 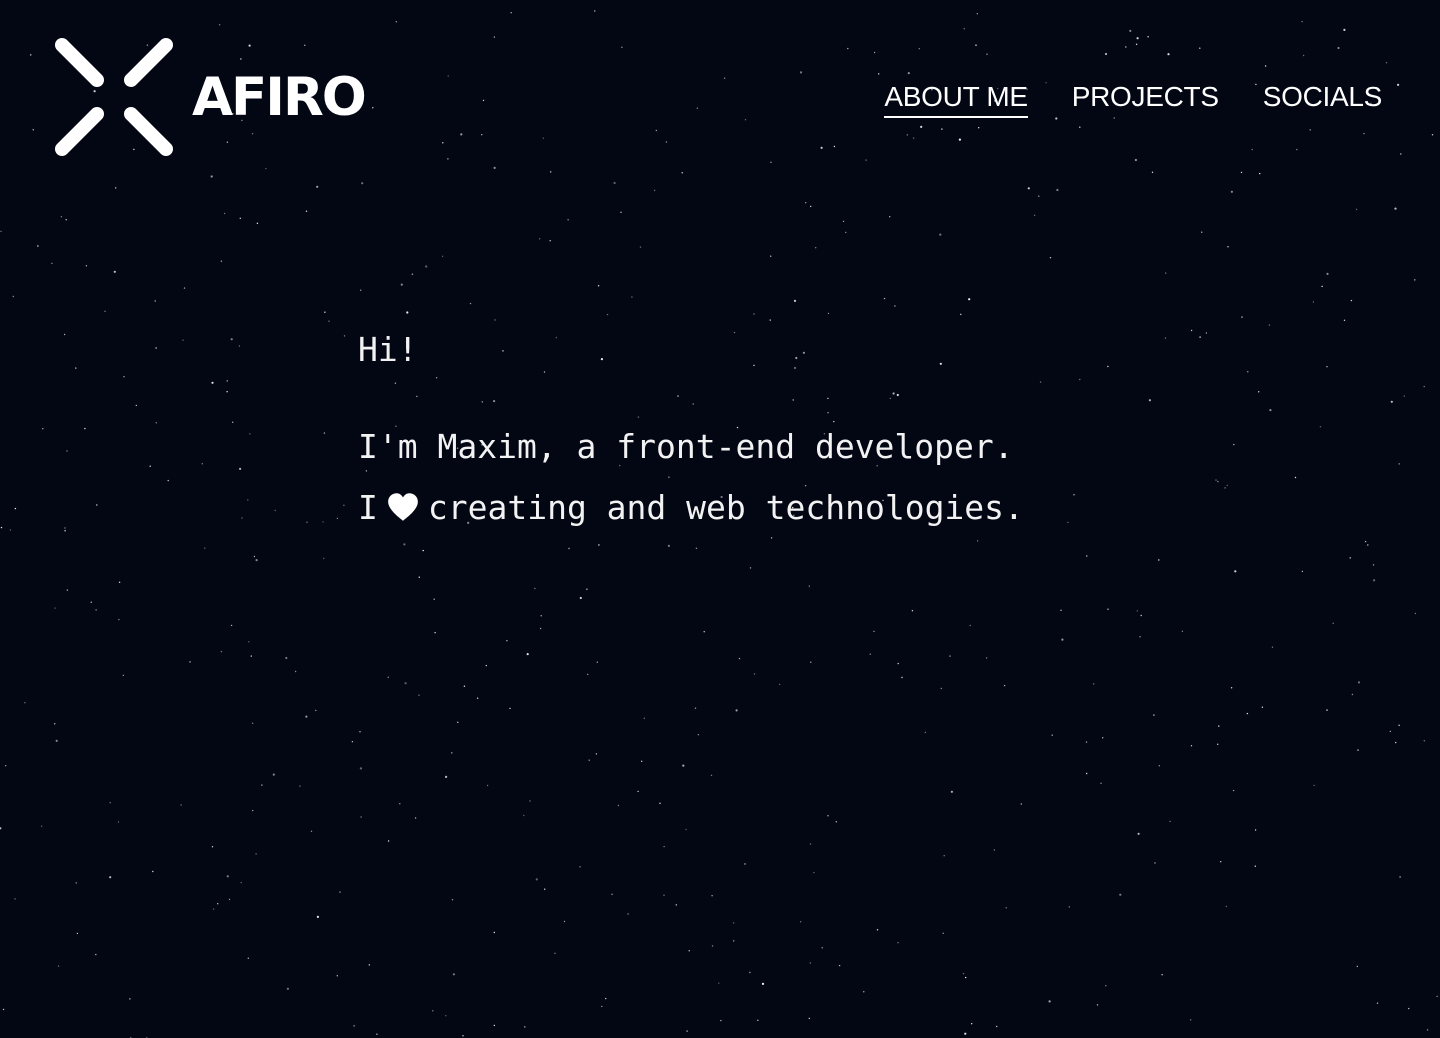 What do you see at coordinates (1145, 99) in the screenshot?
I see `nav-projects: PROJECTS` at bounding box center [1145, 99].